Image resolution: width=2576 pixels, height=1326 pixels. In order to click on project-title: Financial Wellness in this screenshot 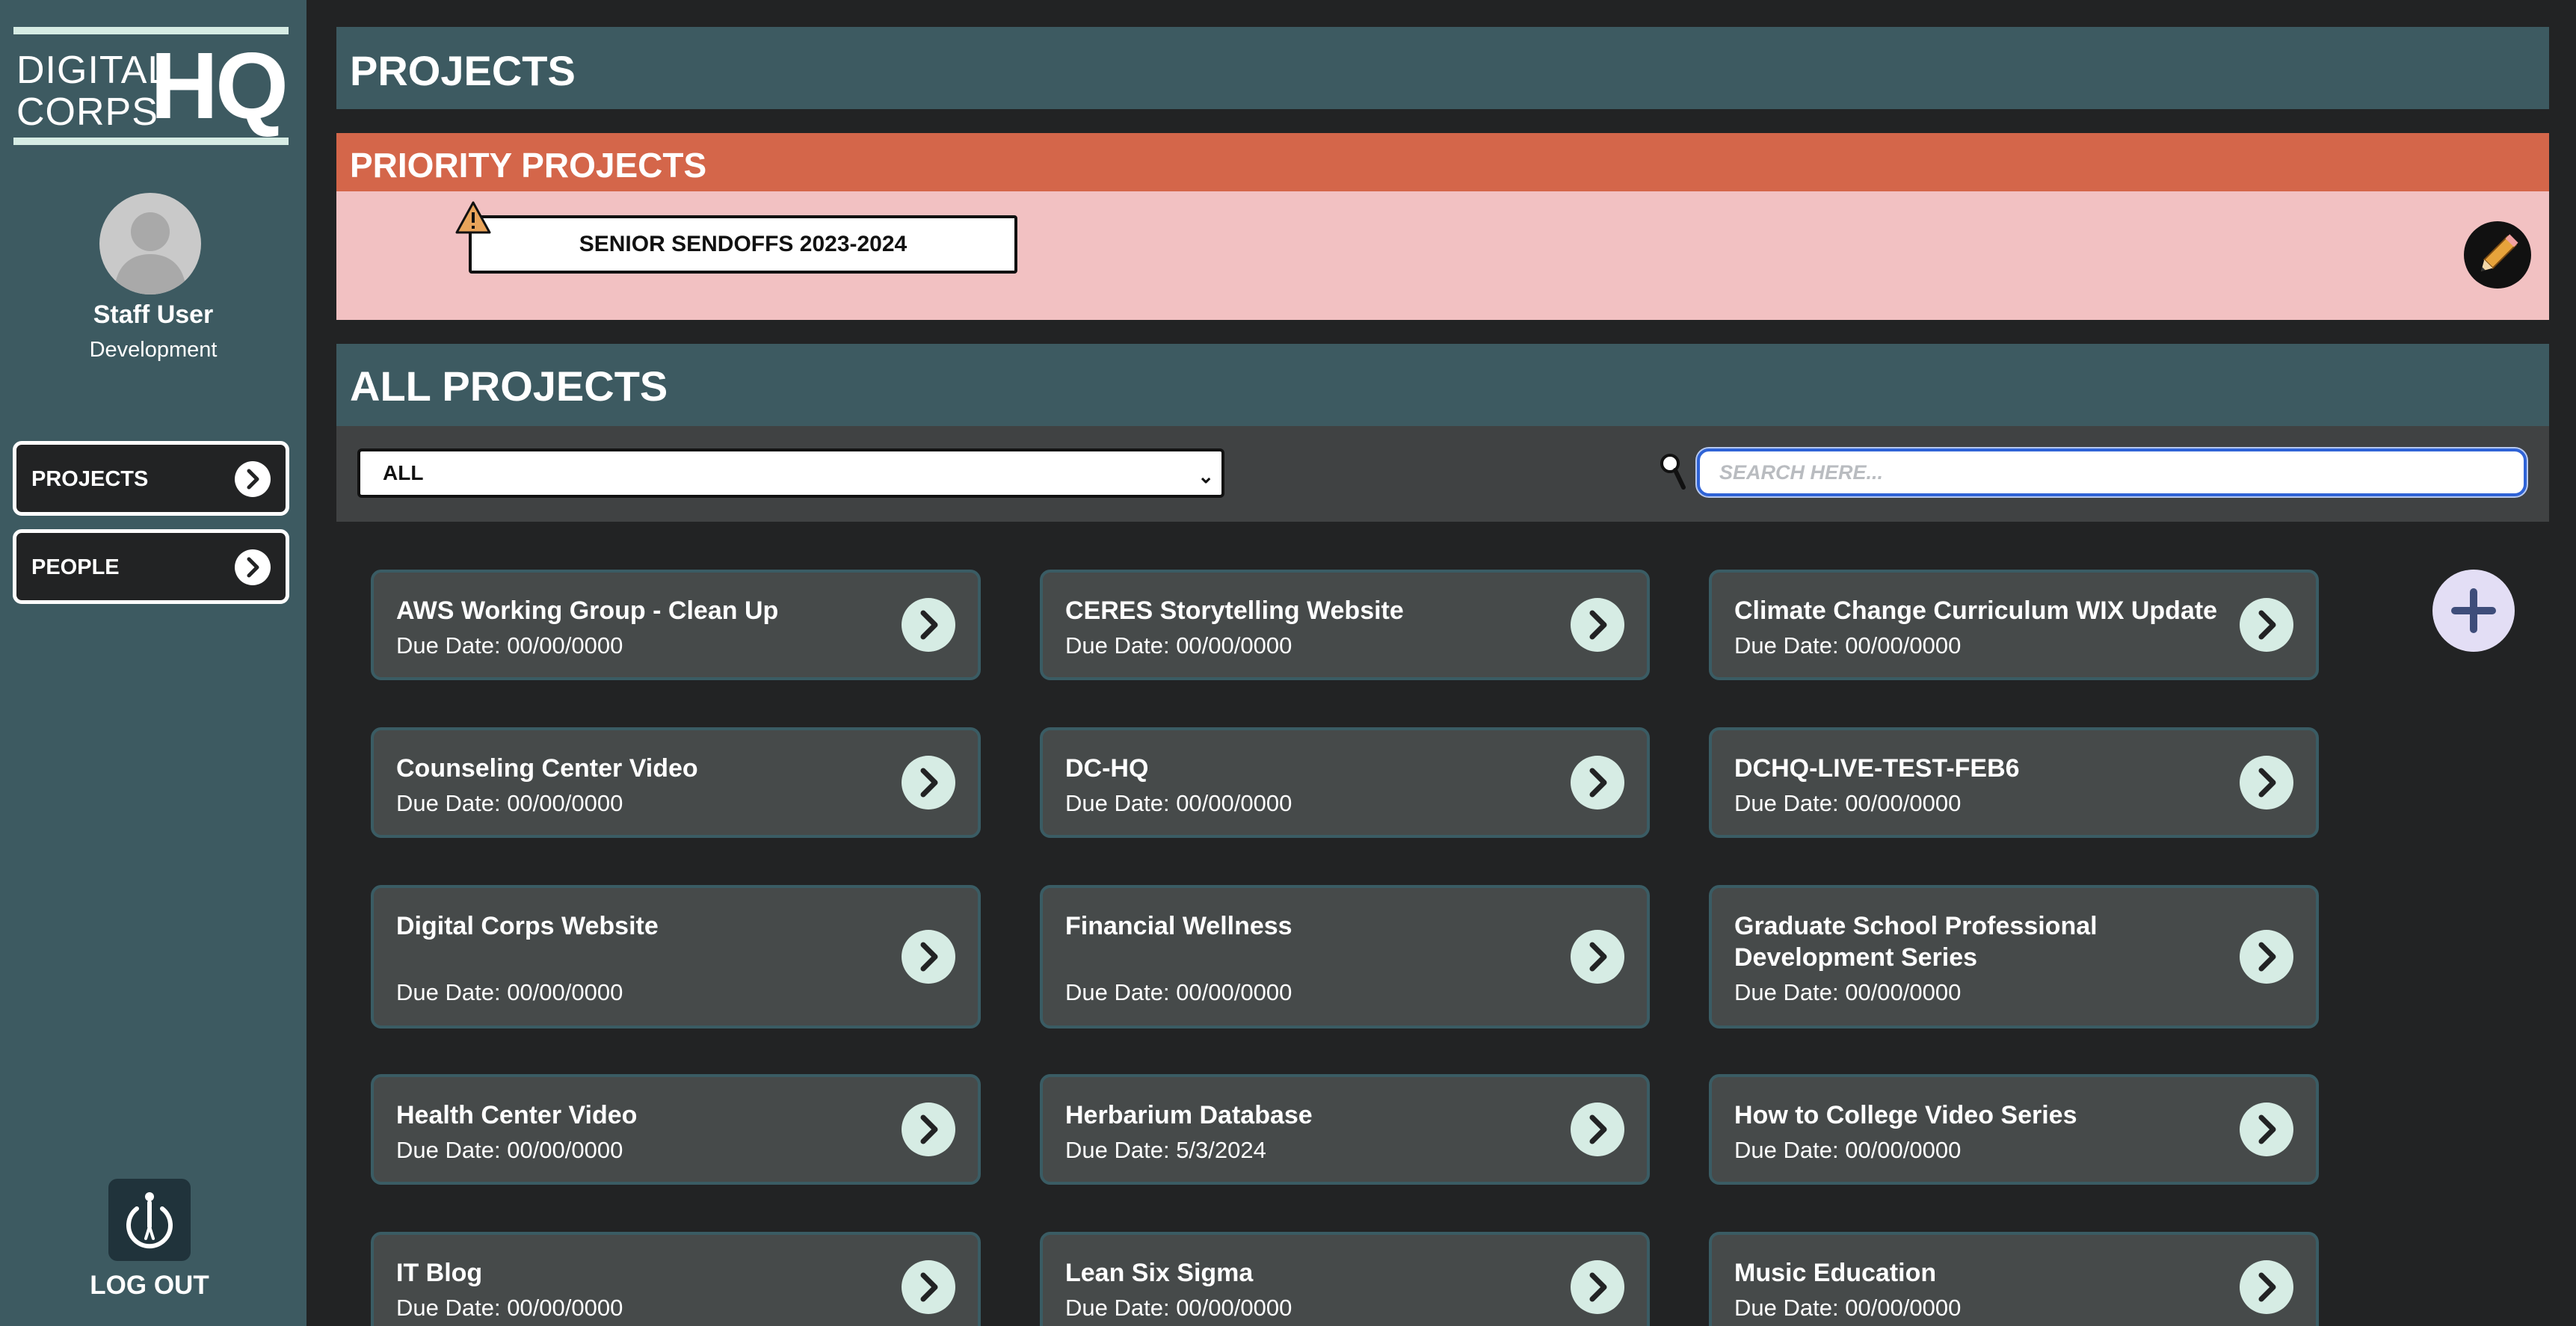, I will do `click(1178, 926)`.